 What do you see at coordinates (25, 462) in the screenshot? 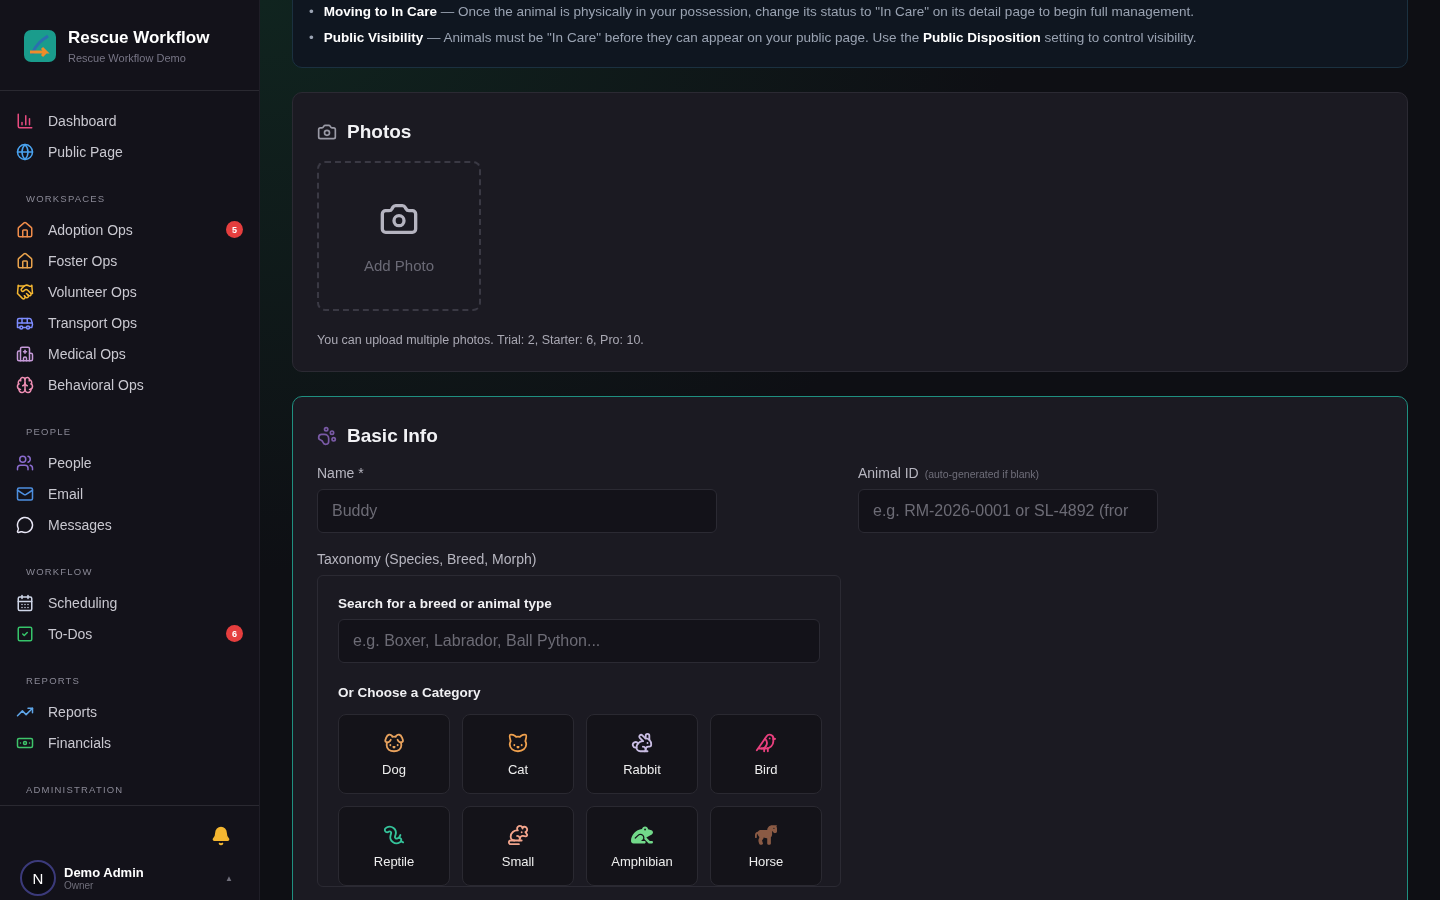
I see `people-icon` at bounding box center [25, 462].